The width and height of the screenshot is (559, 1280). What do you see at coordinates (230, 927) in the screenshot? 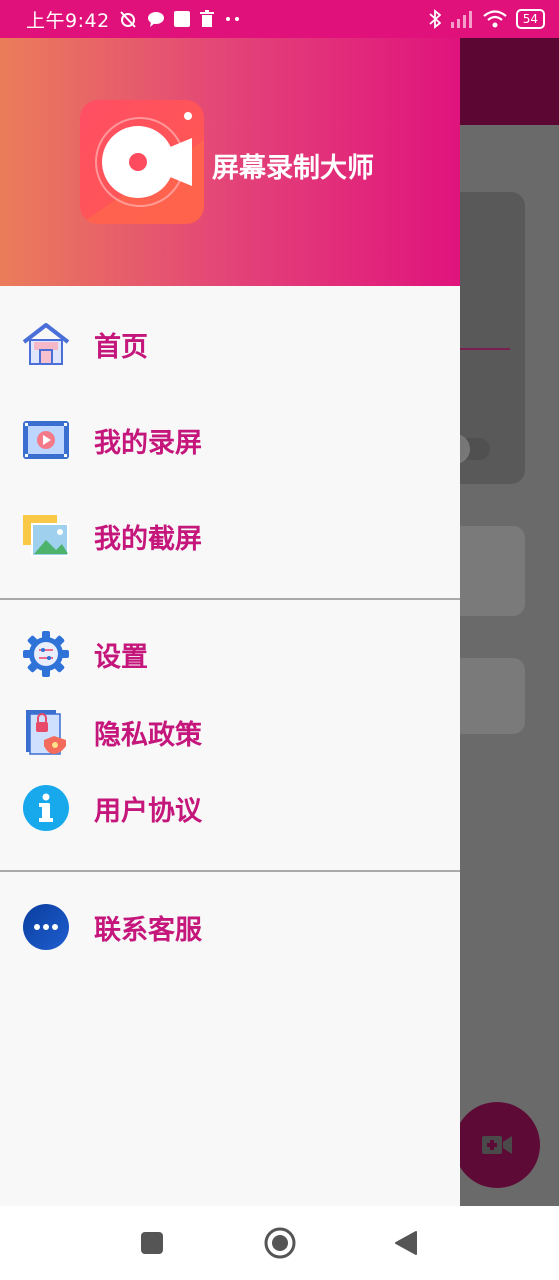
I see `menu-item-contact-support: 联系客服` at bounding box center [230, 927].